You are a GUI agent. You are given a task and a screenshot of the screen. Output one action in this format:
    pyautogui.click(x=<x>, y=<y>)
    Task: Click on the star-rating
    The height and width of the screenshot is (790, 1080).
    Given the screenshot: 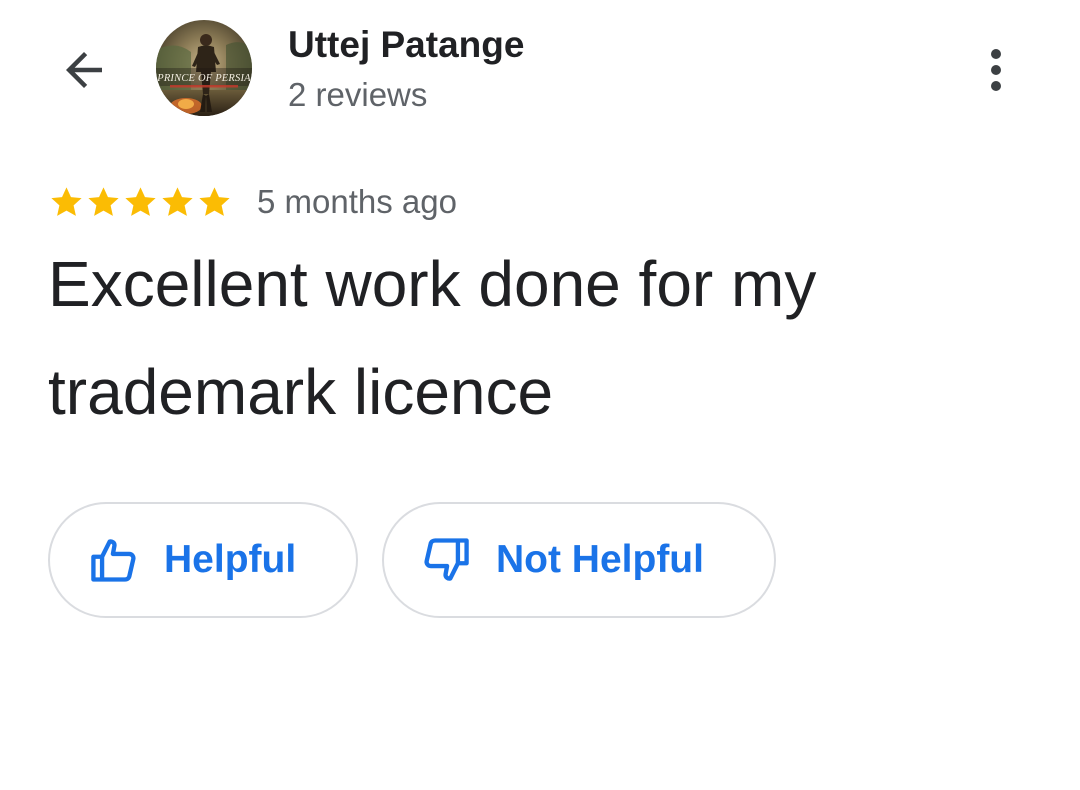 What is the action you would take?
    pyautogui.click(x=140, y=202)
    